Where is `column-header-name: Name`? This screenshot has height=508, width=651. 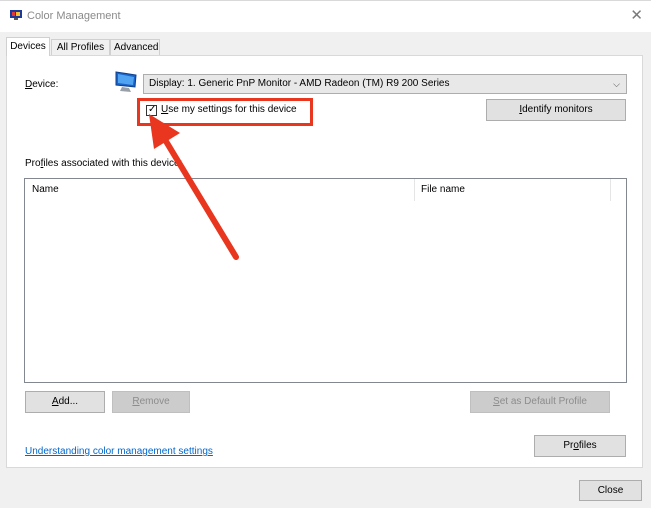 column-header-name: Name is located at coordinates (45, 189).